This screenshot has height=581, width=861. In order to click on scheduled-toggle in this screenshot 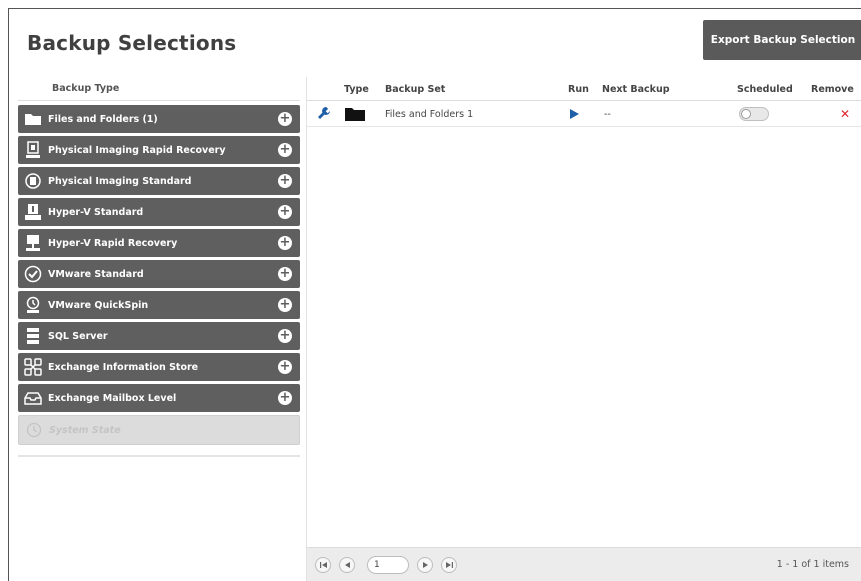, I will do `click(754, 114)`.